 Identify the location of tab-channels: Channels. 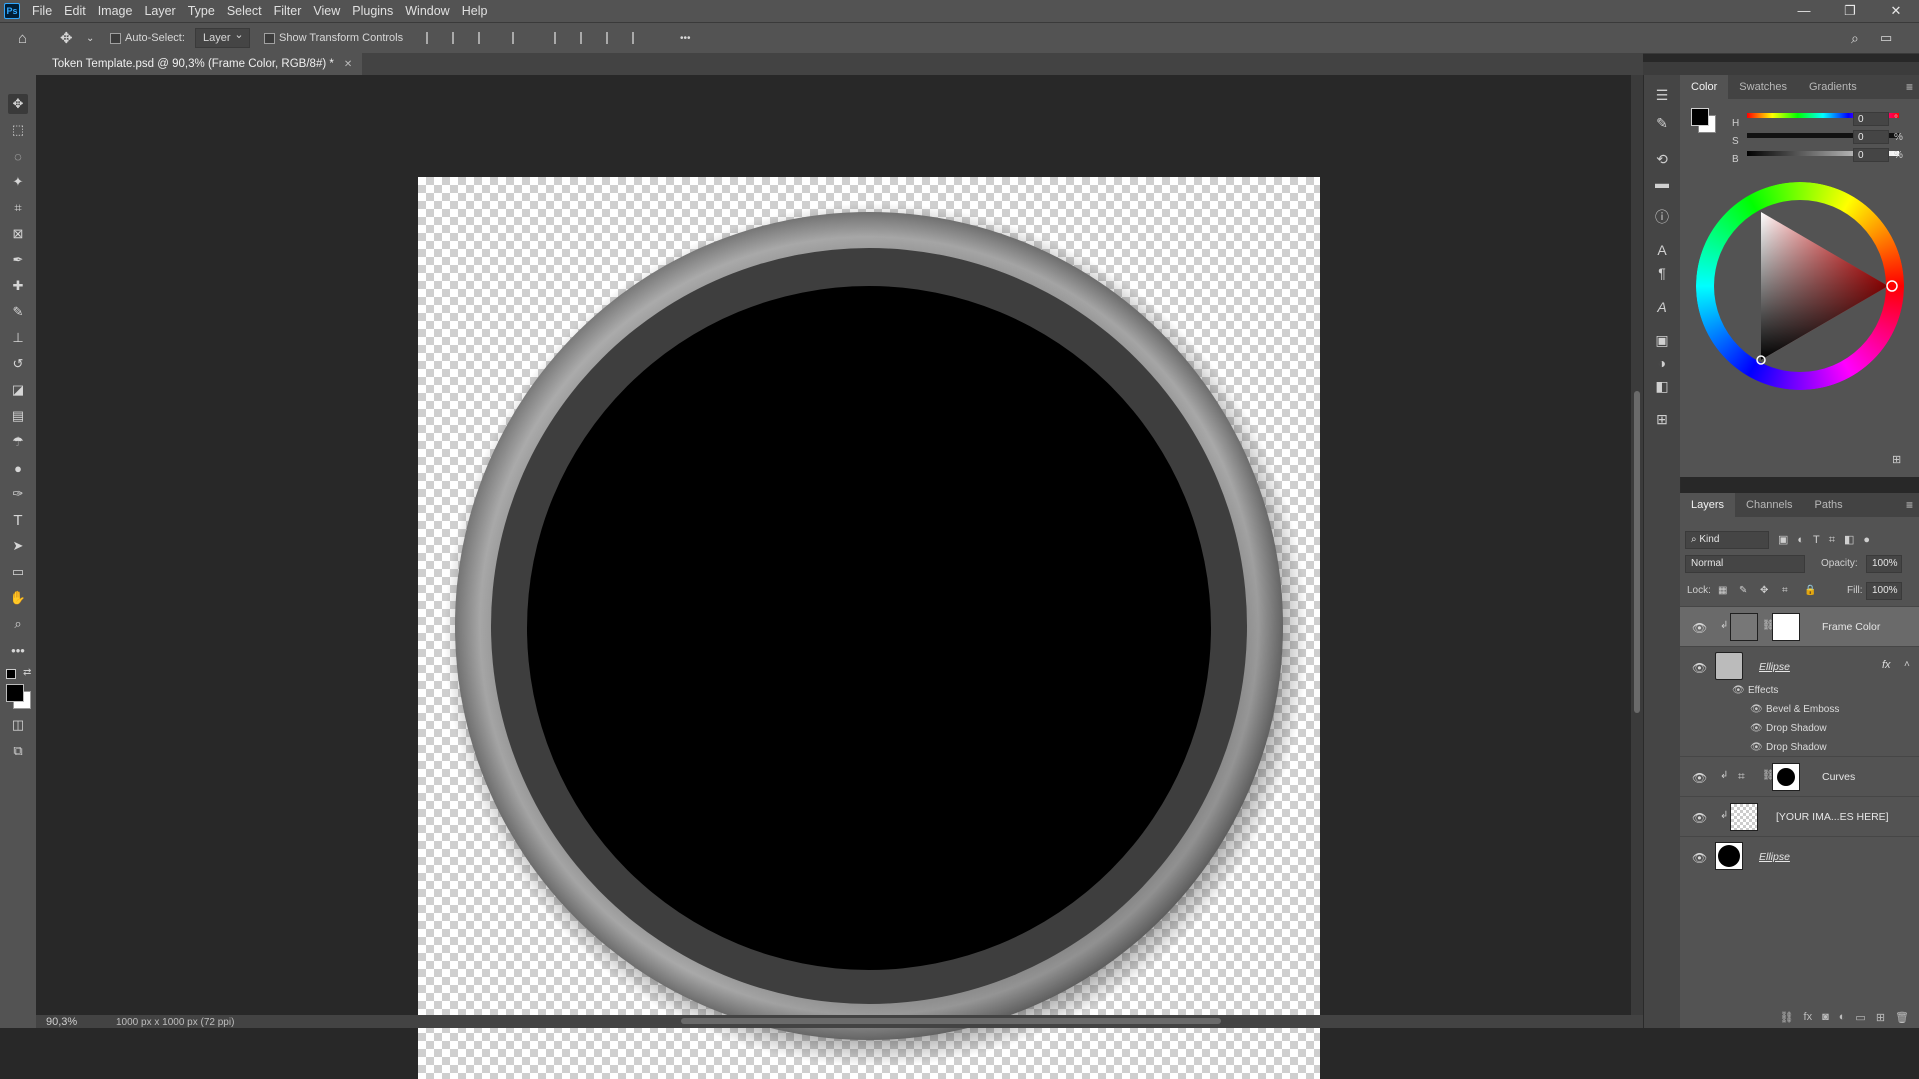
(1769, 505).